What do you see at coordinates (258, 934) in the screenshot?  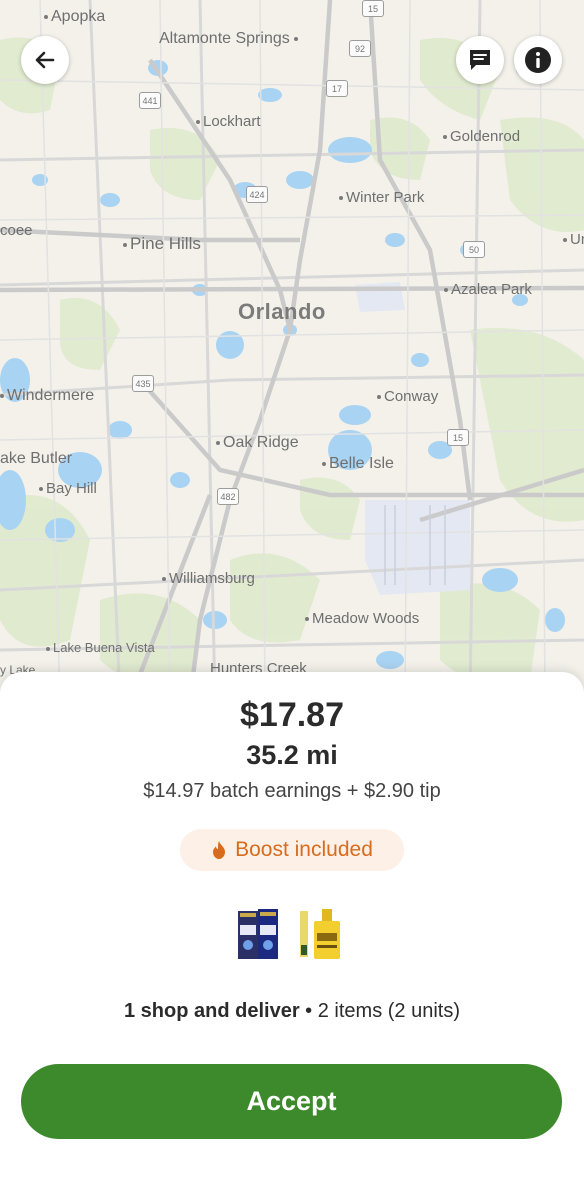 I see `product-image-mucinex` at bounding box center [258, 934].